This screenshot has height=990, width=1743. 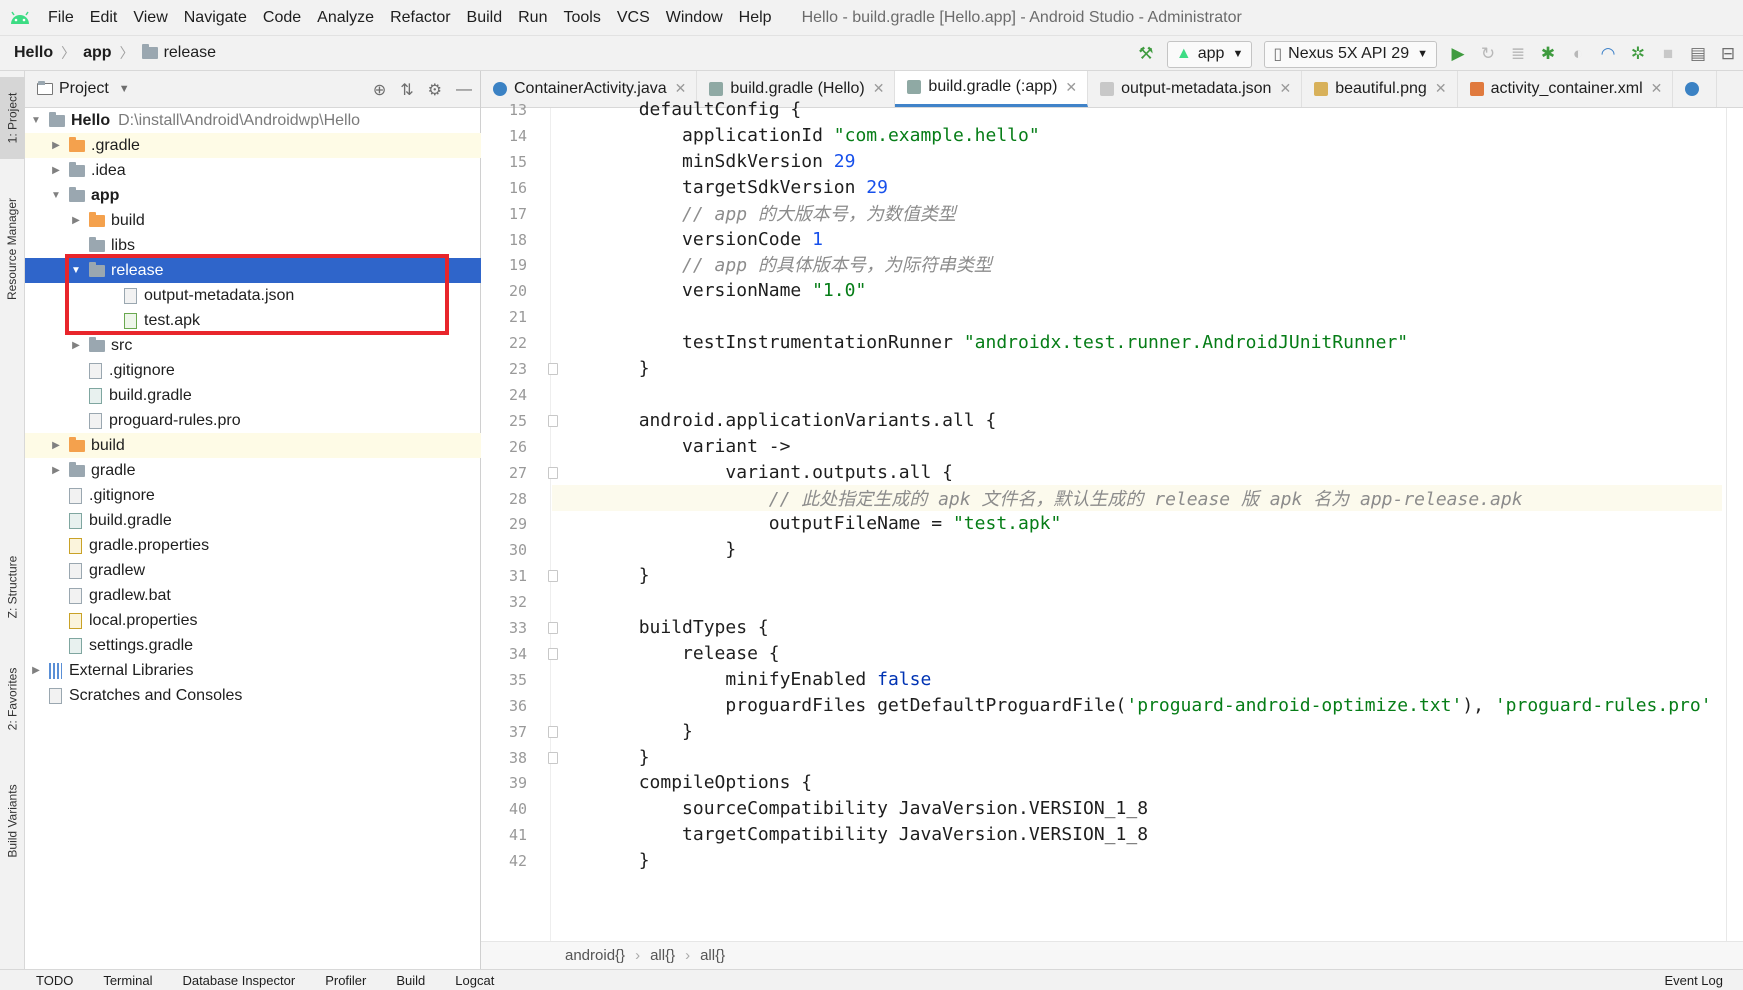 I want to click on tree-item-app-build: ▶ build, so click(x=253, y=220).